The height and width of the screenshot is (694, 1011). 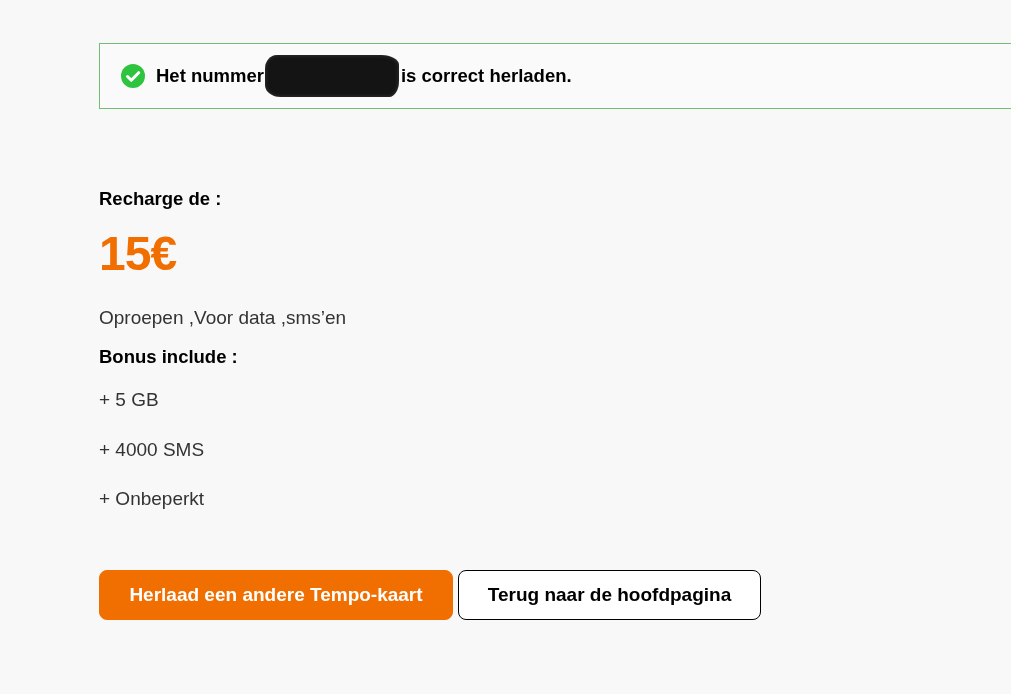 What do you see at coordinates (152, 499) in the screenshot?
I see `bonus-item: + Onbeperkt` at bounding box center [152, 499].